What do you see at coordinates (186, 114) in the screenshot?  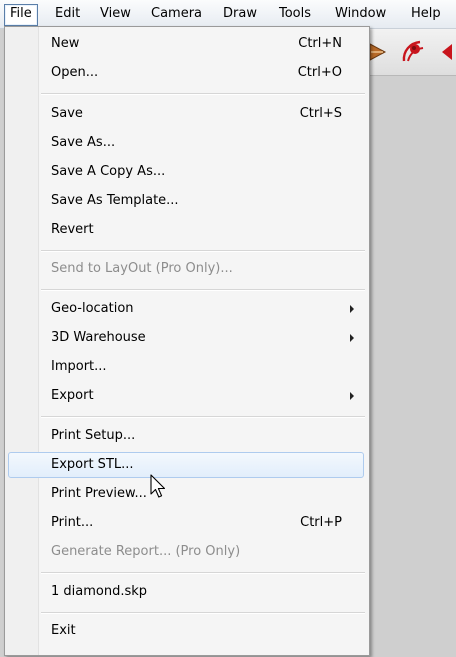 I see `menu-item-save: Save Ctrl+S` at bounding box center [186, 114].